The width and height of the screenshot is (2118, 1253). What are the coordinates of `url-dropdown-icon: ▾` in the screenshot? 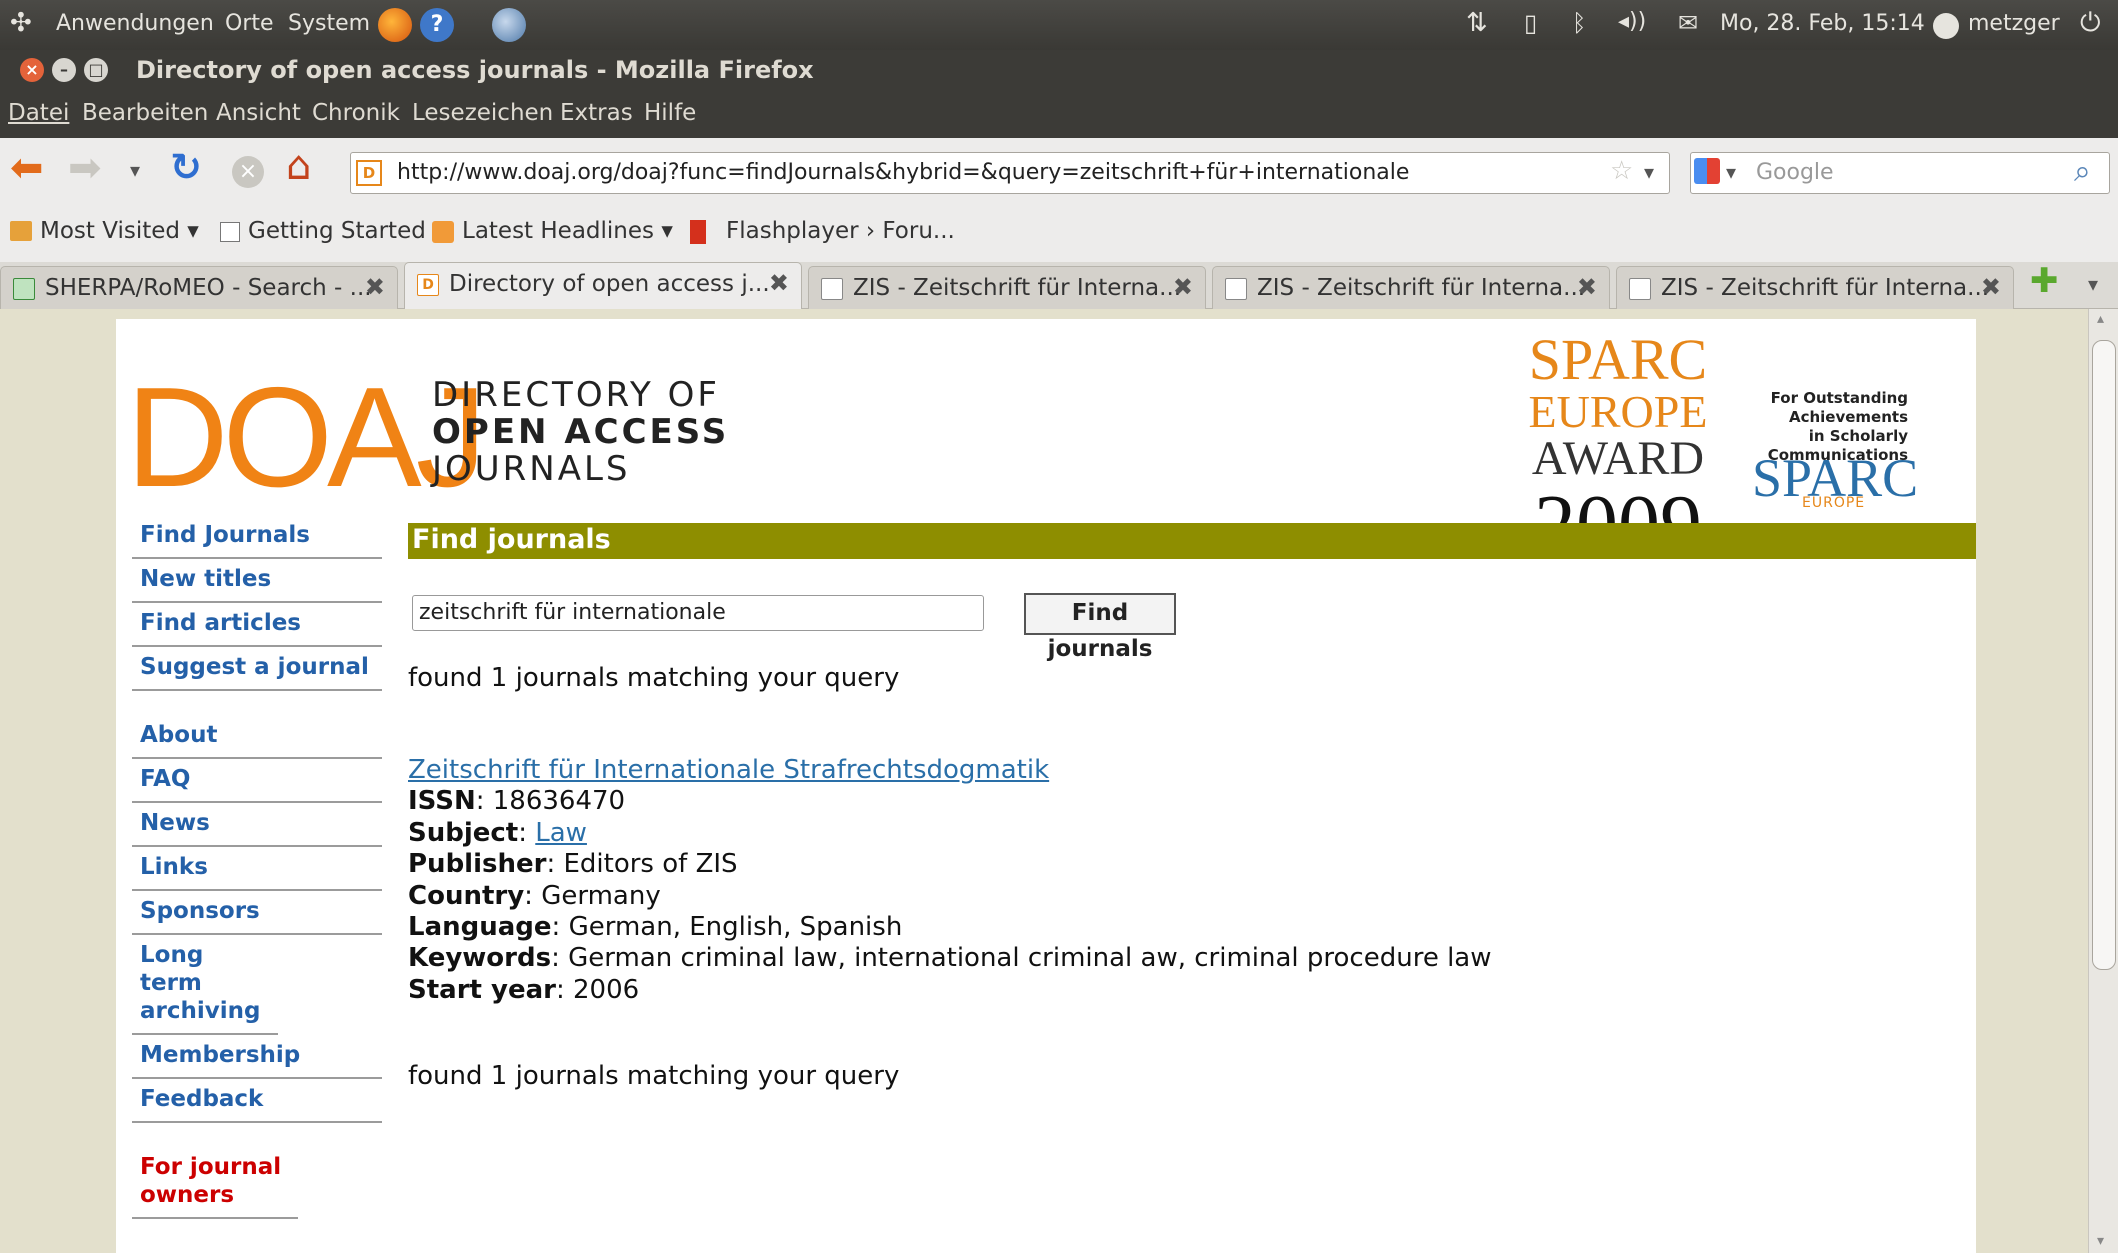 It's located at (1649, 172).